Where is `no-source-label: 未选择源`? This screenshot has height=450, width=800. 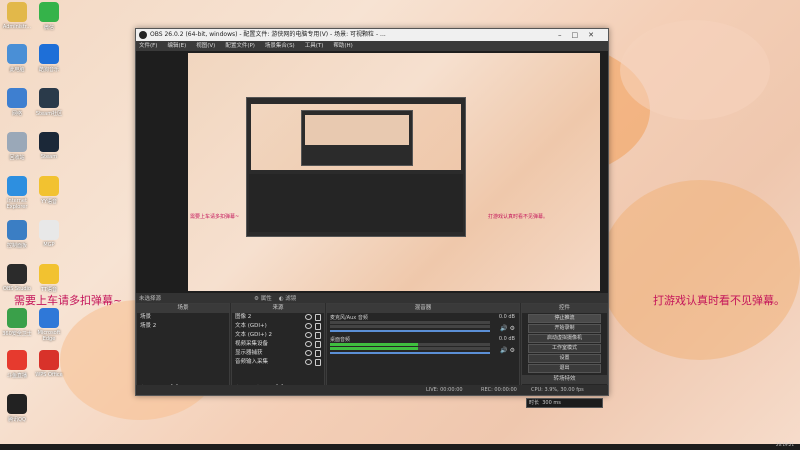 no-source-label: 未选择源 is located at coordinates (150, 299).